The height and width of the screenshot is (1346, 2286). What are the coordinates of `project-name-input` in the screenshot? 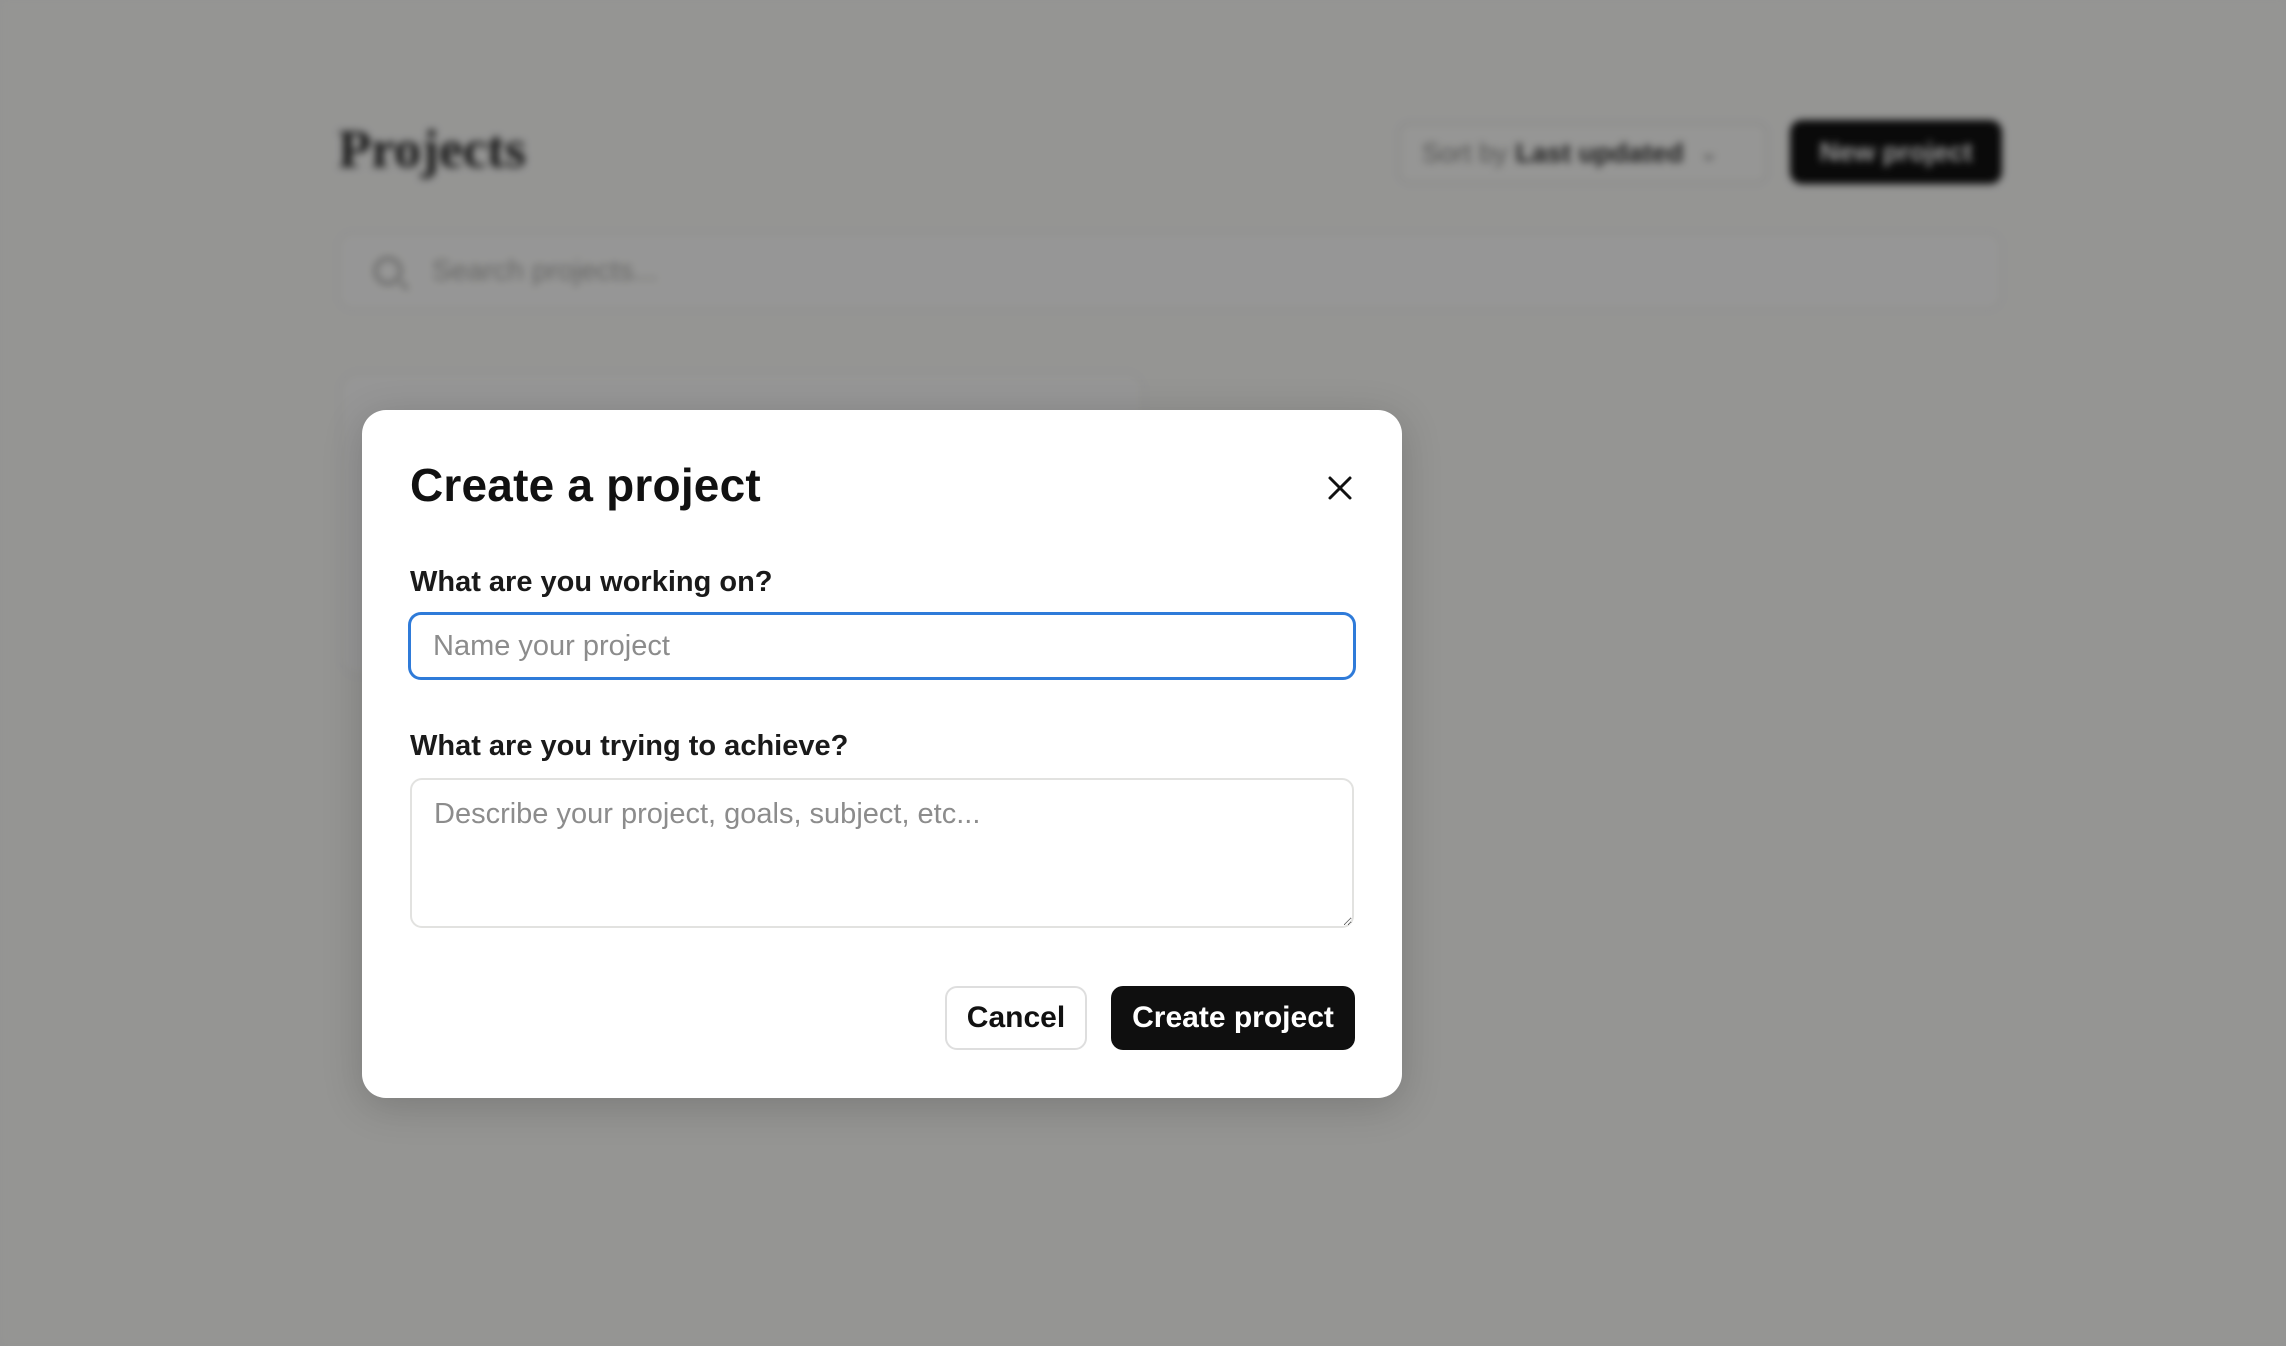 It's located at (882, 646).